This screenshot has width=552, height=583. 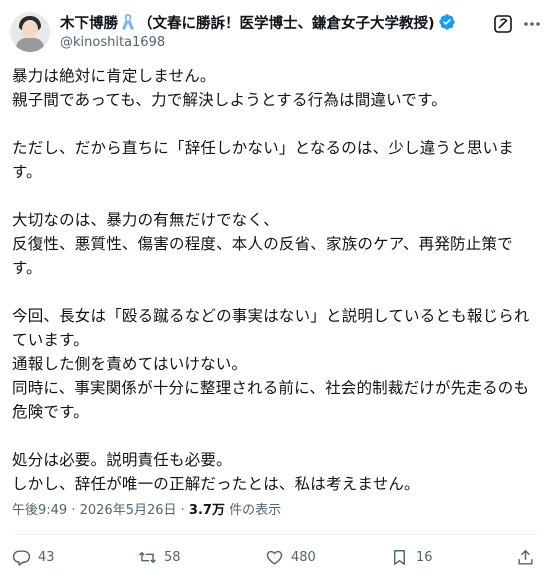 What do you see at coordinates (50, 340) in the screenshot?
I see `tweet-line: ています。` at bounding box center [50, 340].